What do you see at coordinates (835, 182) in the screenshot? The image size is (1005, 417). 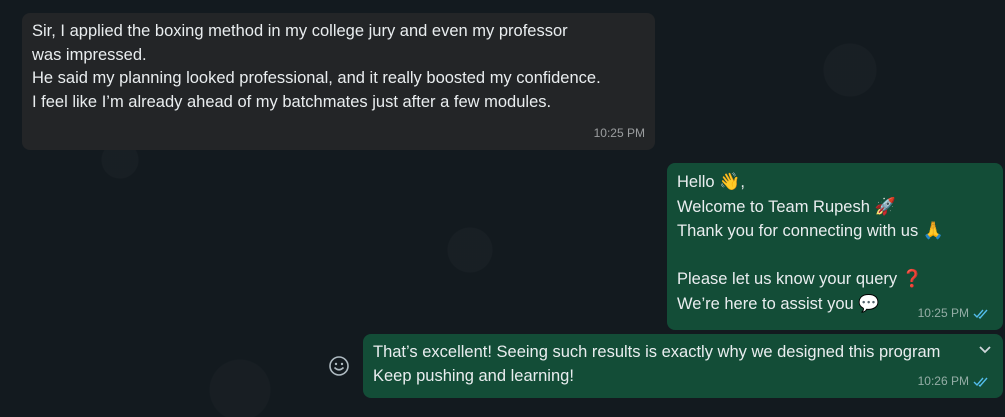 I see `message-text-line: Hello 👋,` at bounding box center [835, 182].